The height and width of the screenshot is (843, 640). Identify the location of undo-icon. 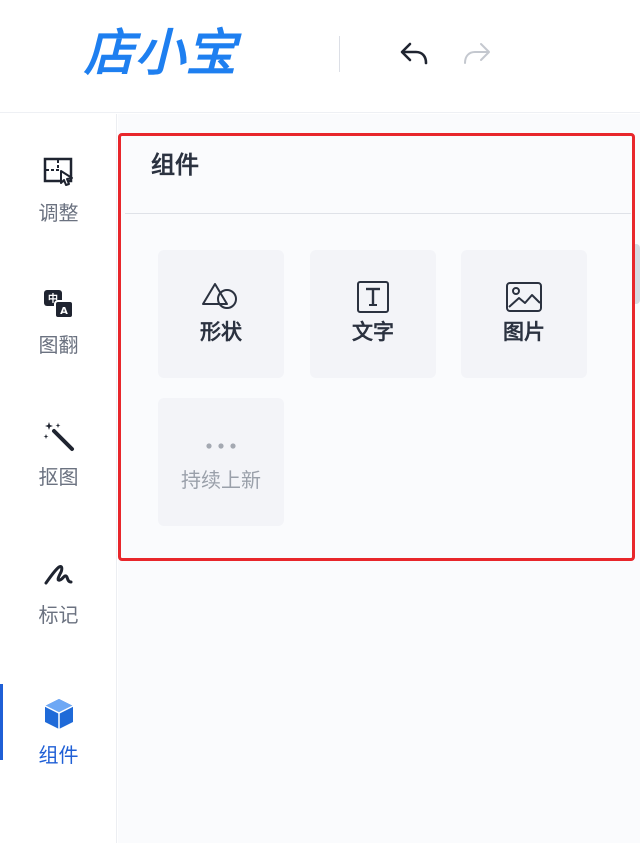
(414, 53).